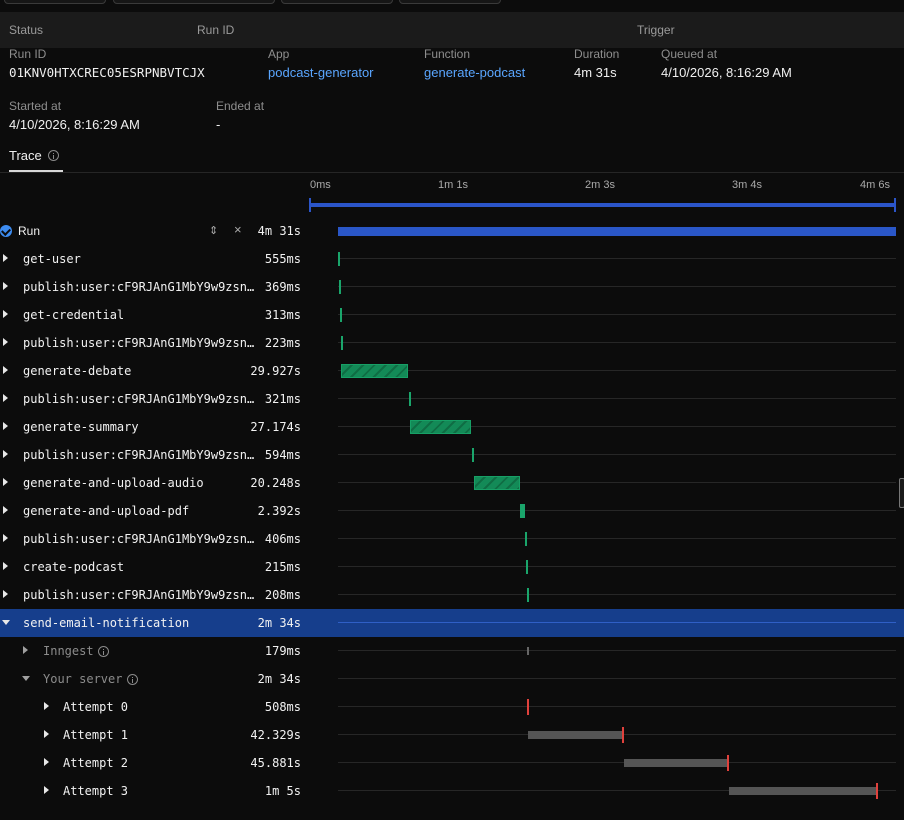 Image resolution: width=904 pixels, height=820 pixels. Describe the element at coordinates (275, 735) in the screenshot. I see `attempt-duration: 42.329s` at that location.